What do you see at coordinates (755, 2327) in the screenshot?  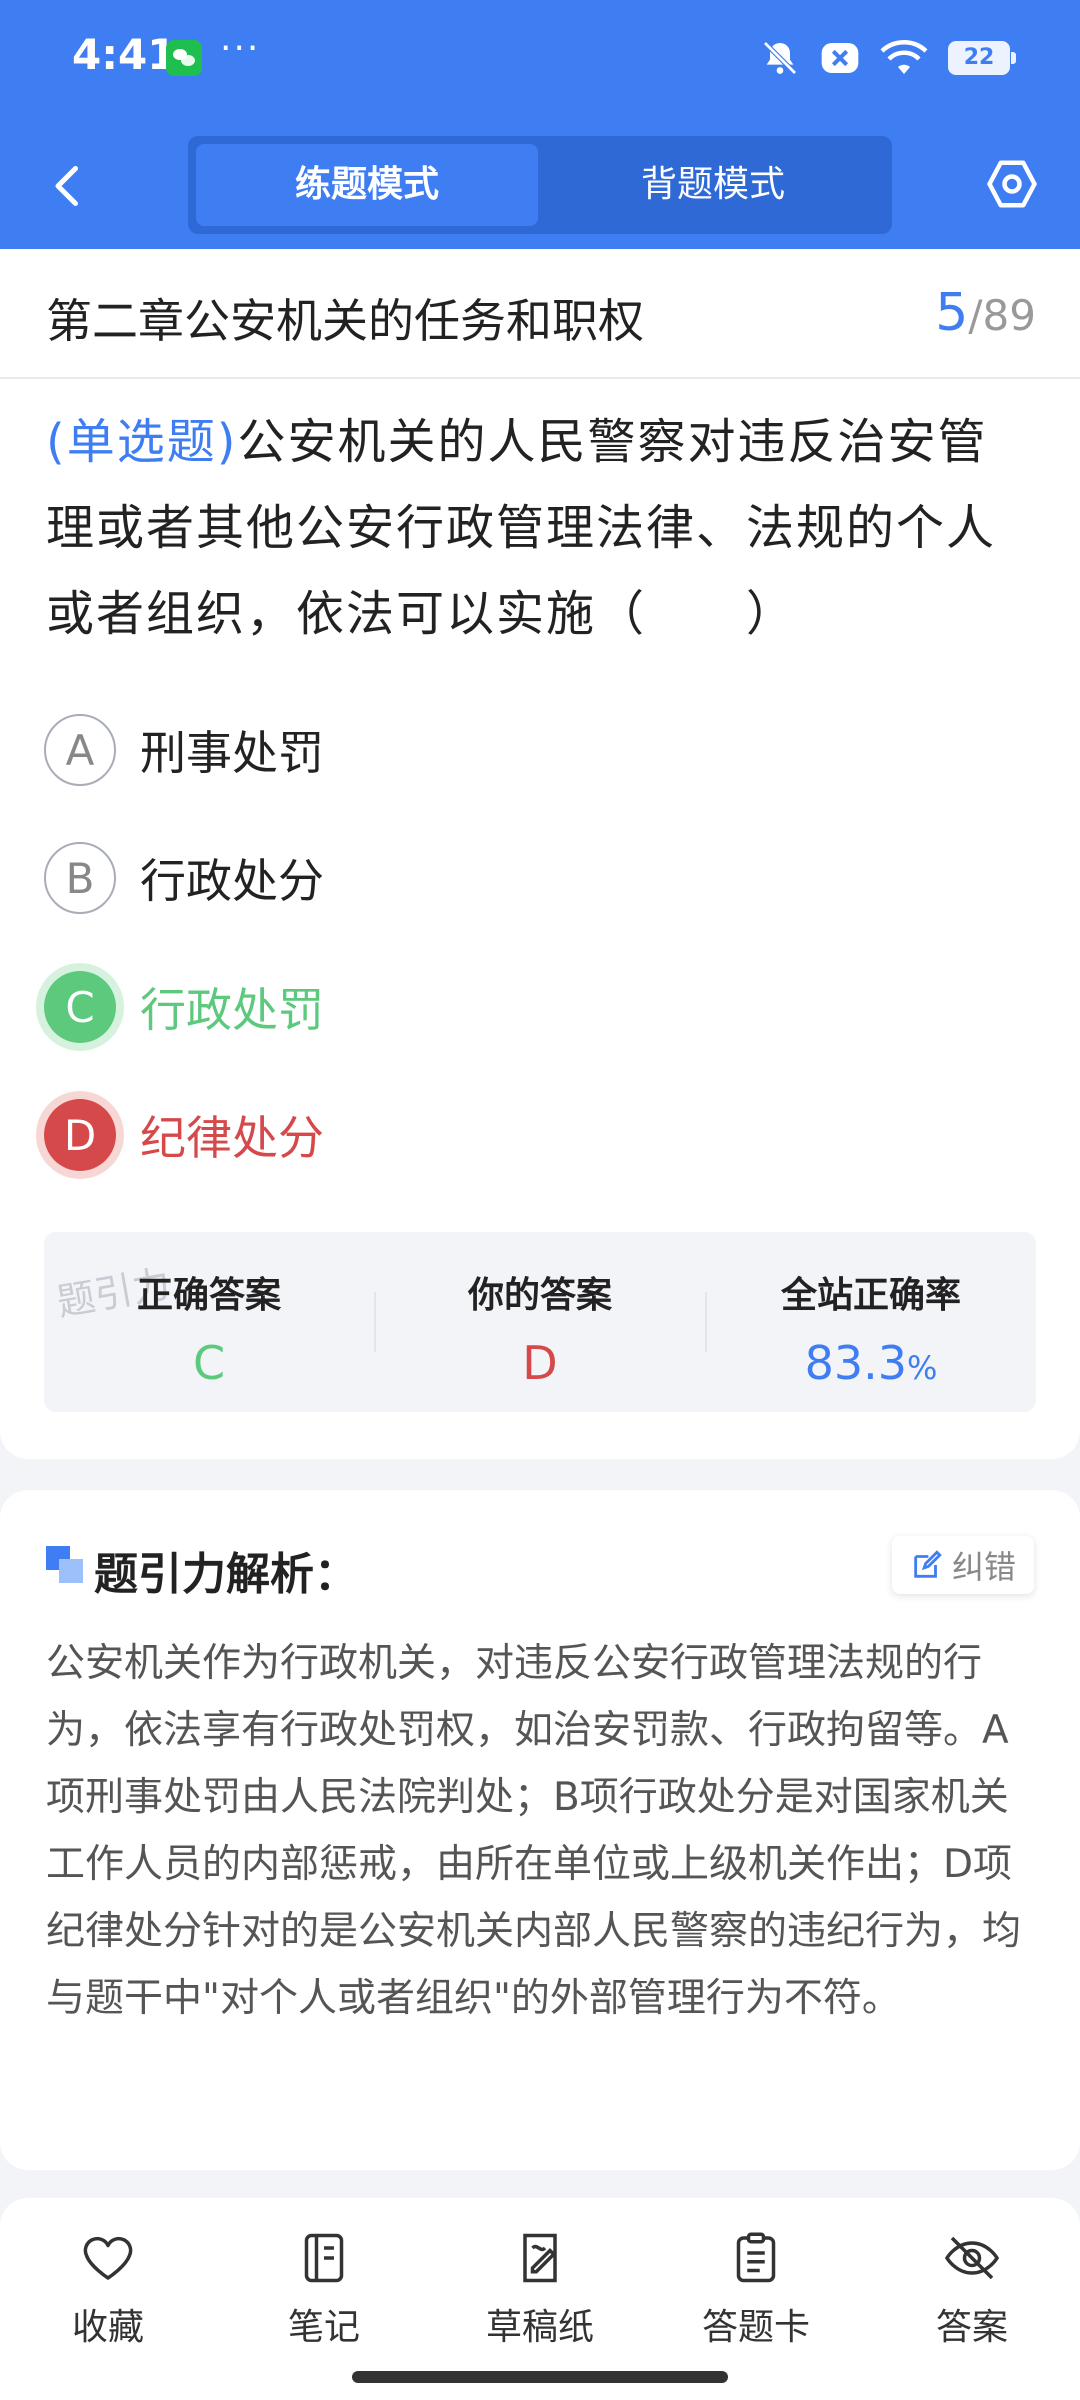 I see `answer-card-label: 答题卡` at bounding box center [755, 2327].